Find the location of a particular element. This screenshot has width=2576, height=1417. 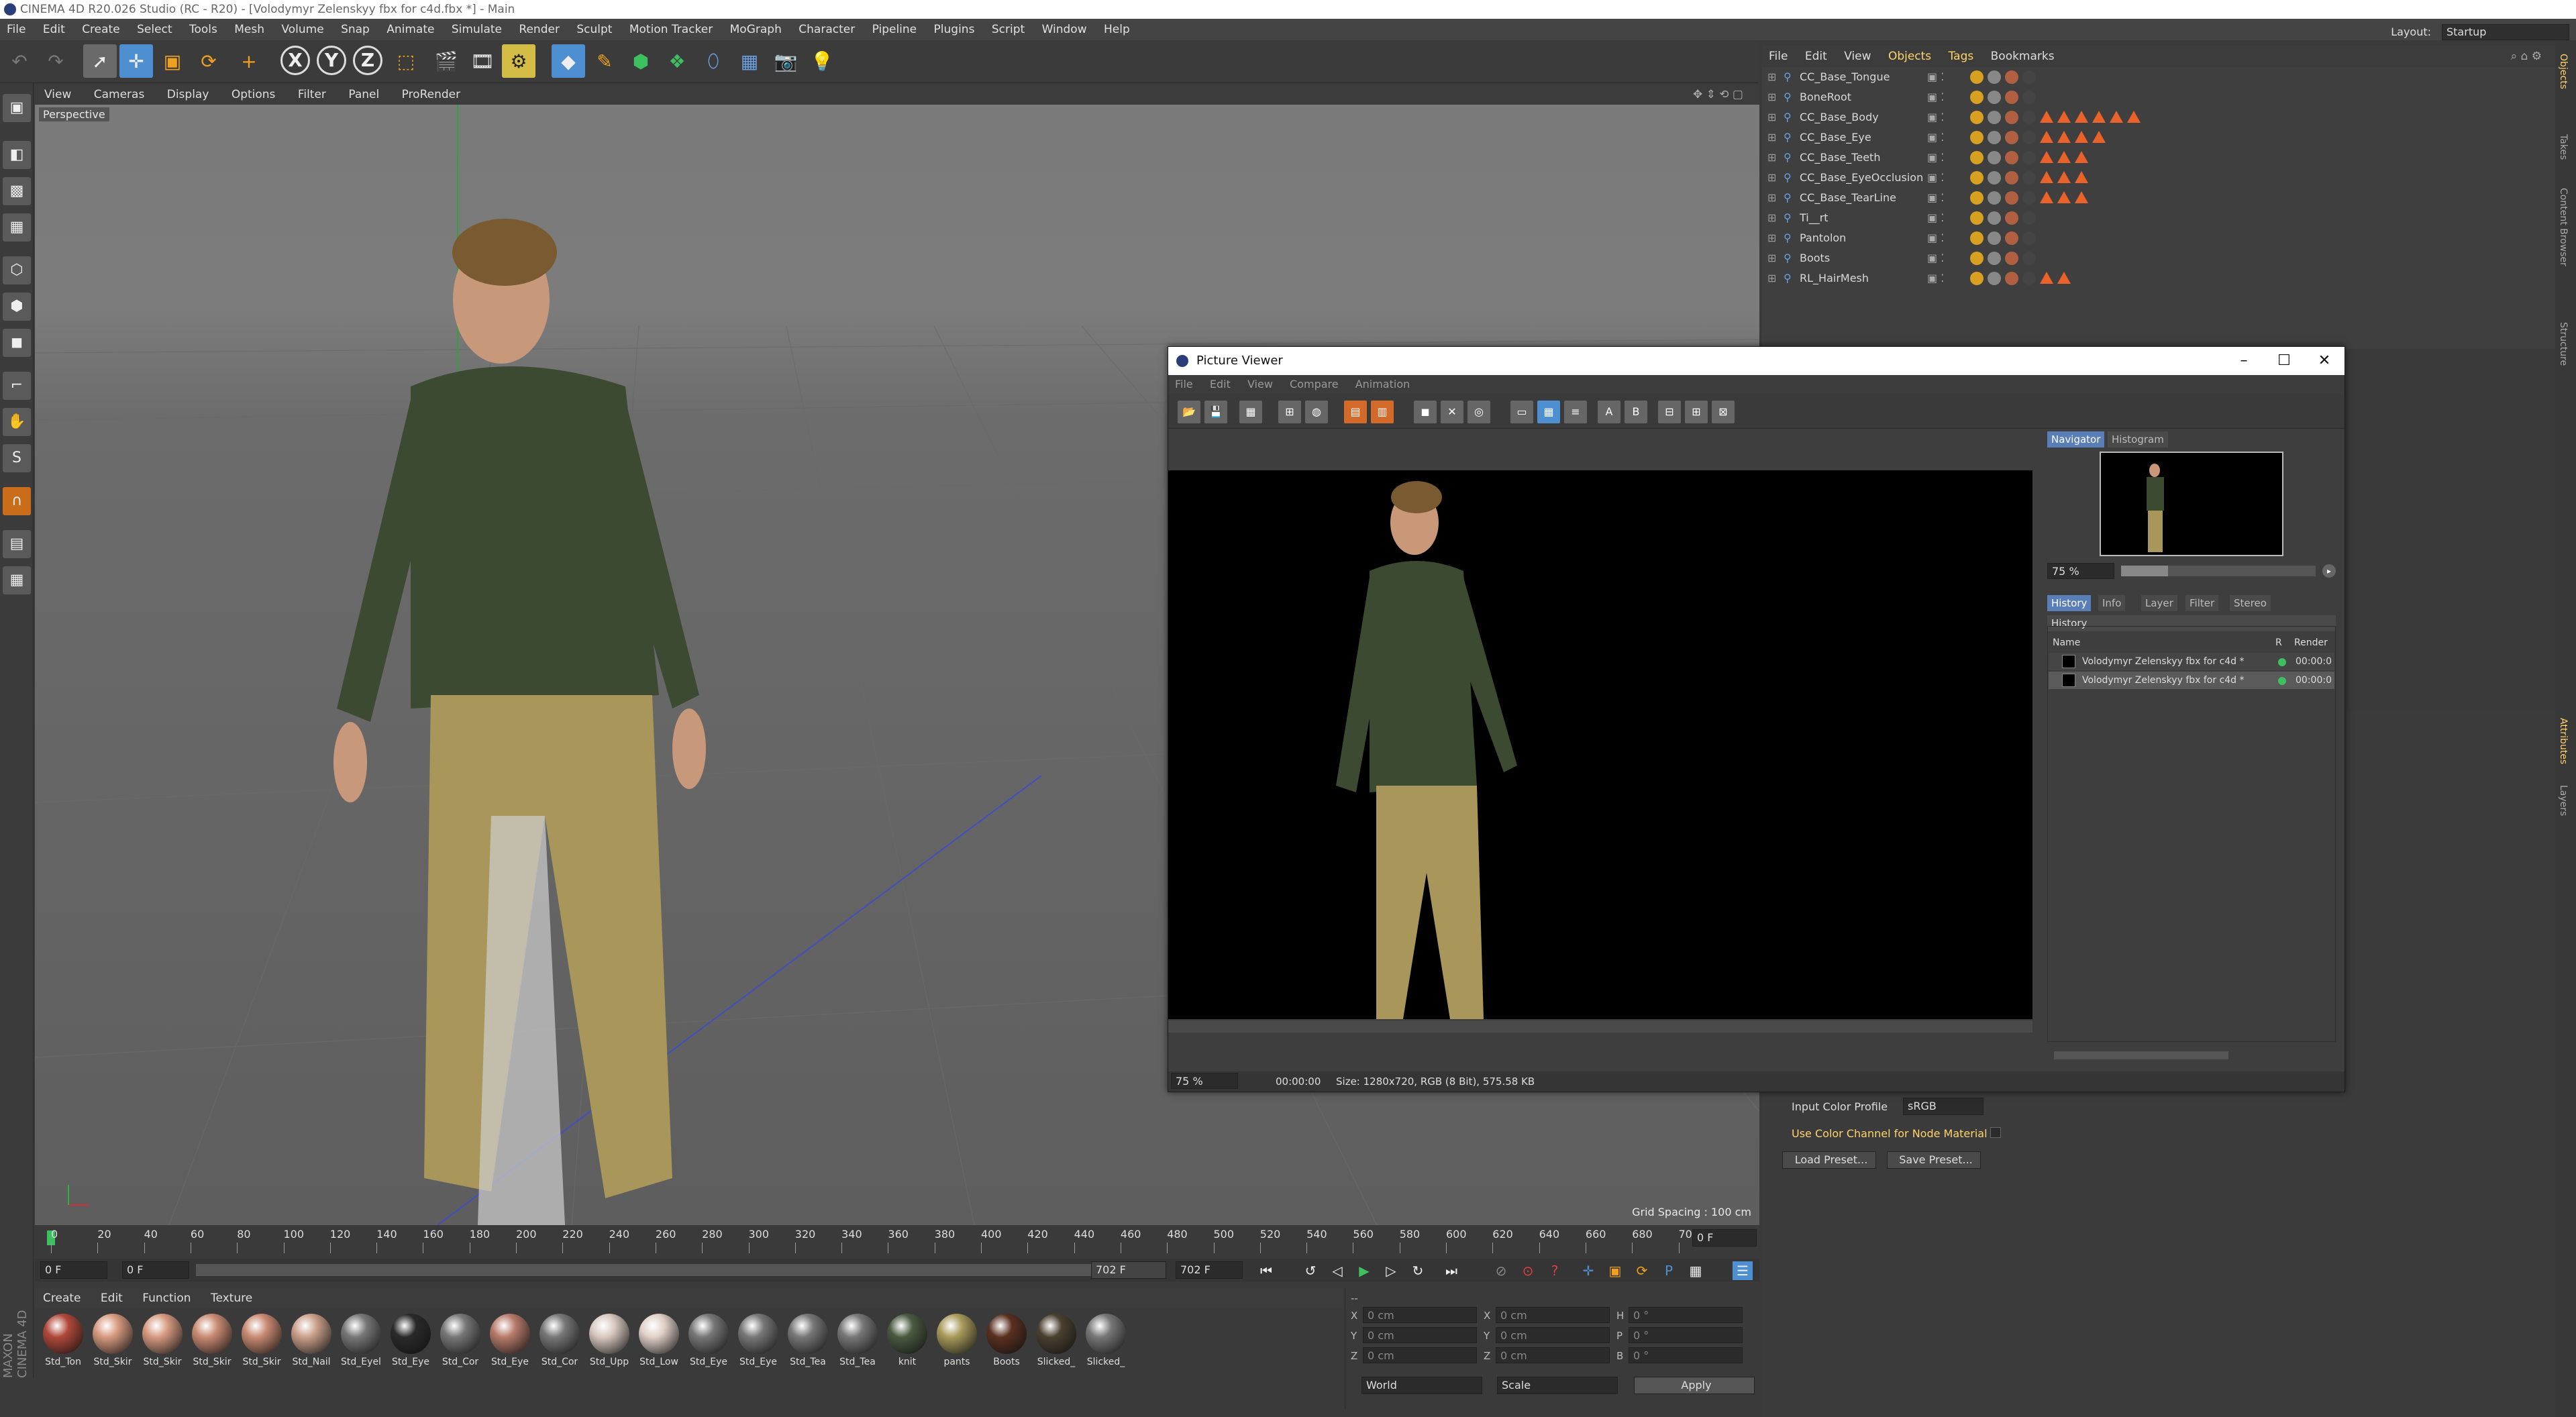

obj-menu-objects: Objects is located at coordinates (1909, 56).